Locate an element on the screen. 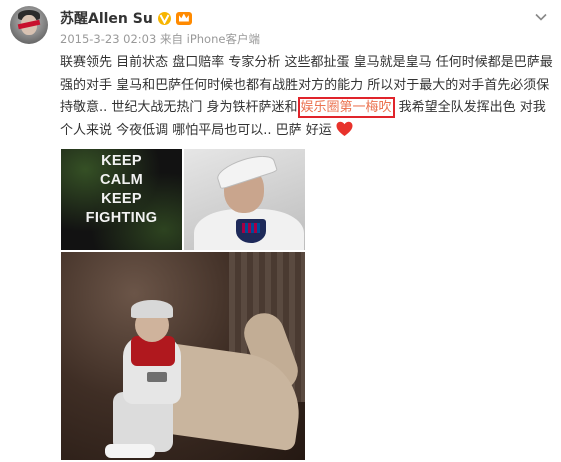  post-menu-button is located at coordinates (541, 14).